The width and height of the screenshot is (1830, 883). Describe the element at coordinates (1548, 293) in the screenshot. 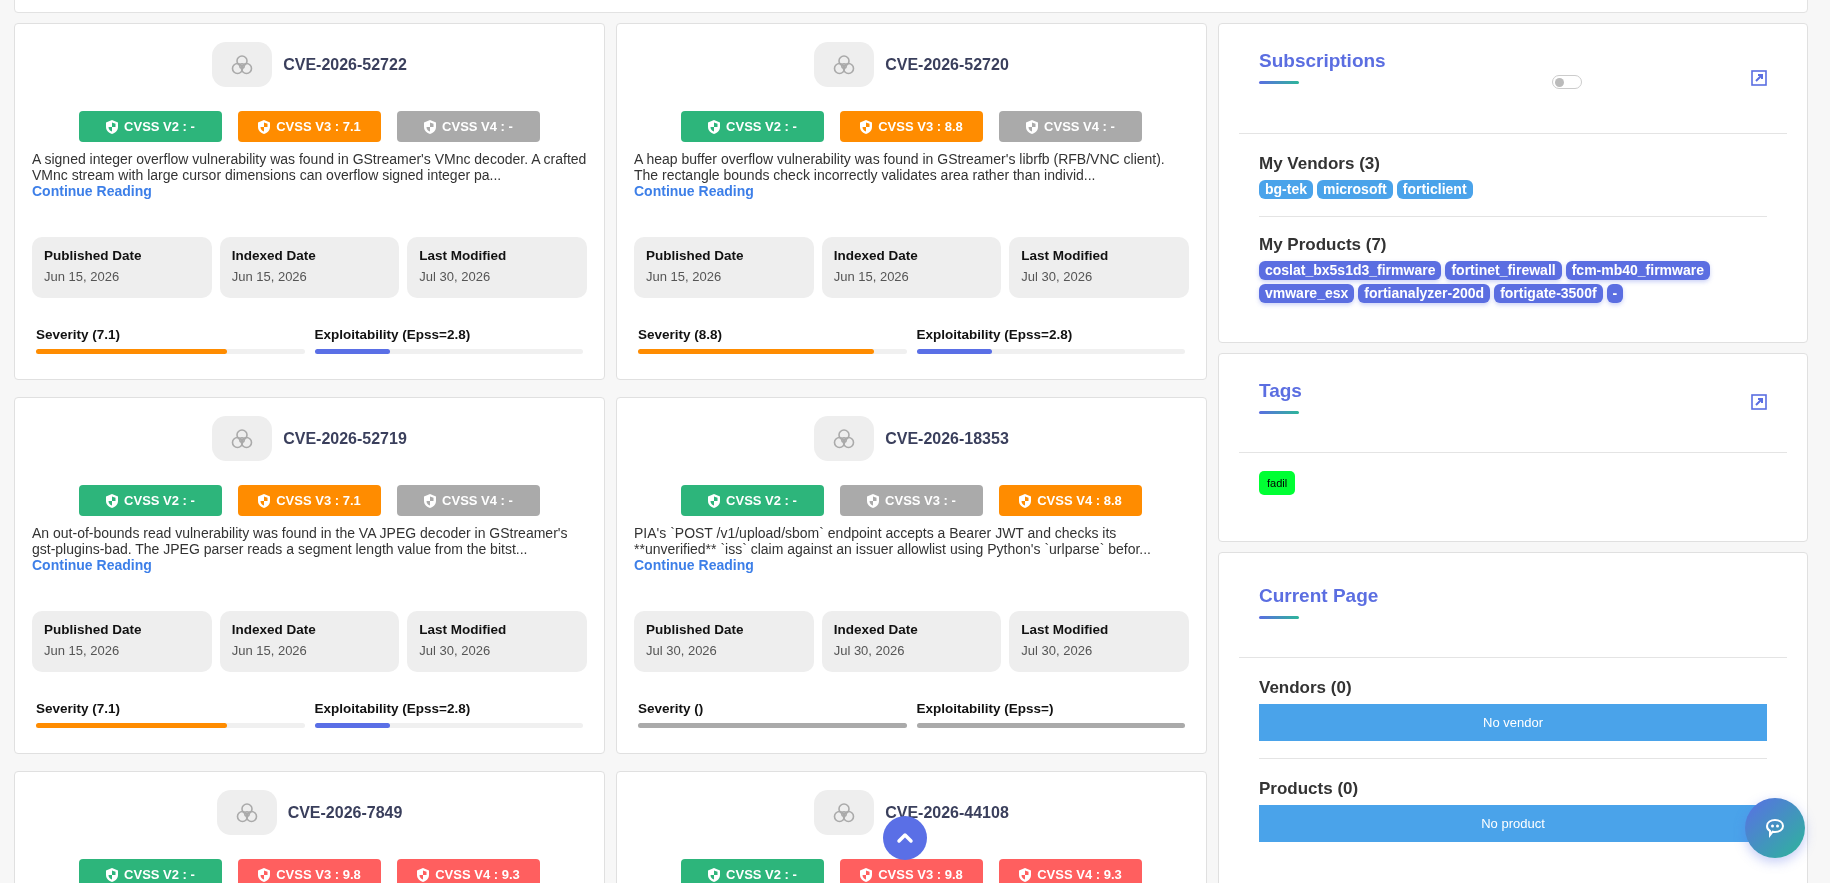

I see `product-tag: fortigate-3500f` at that location.